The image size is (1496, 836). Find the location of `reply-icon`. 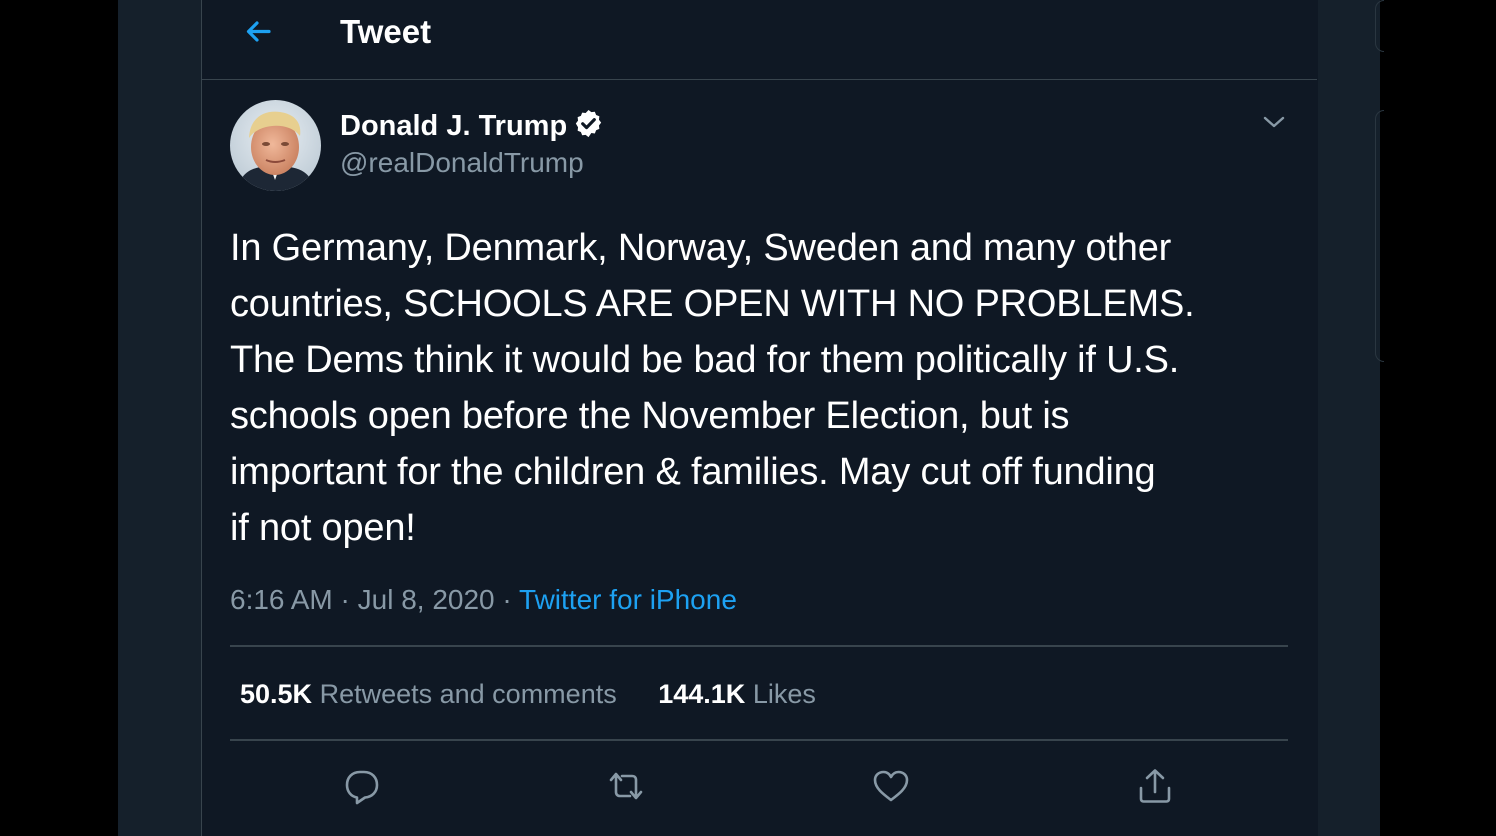

reply-icon is located at coordinates (362, 786).